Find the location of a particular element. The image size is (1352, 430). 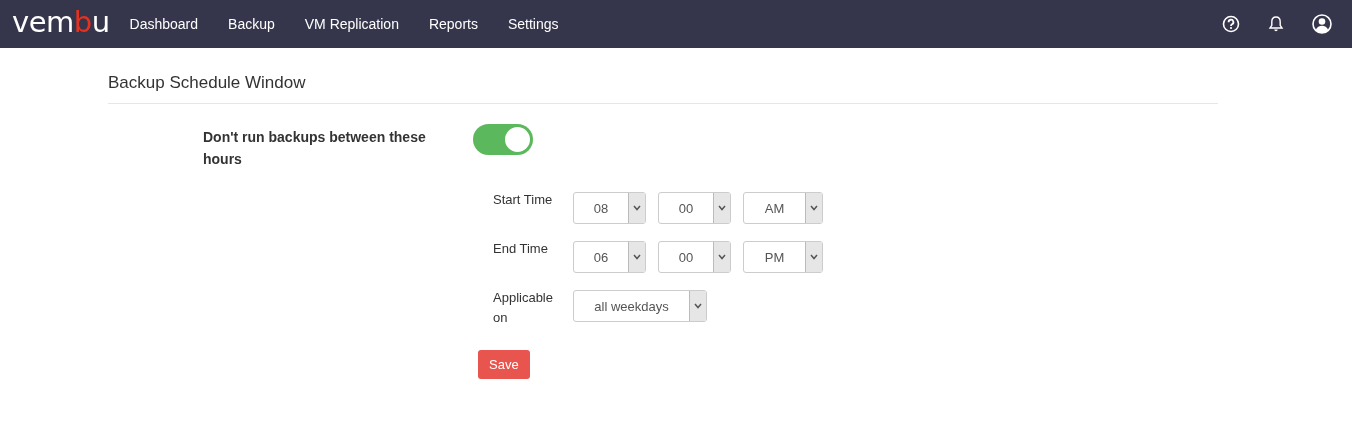

help-icon is located at coordinates (1231, 24).